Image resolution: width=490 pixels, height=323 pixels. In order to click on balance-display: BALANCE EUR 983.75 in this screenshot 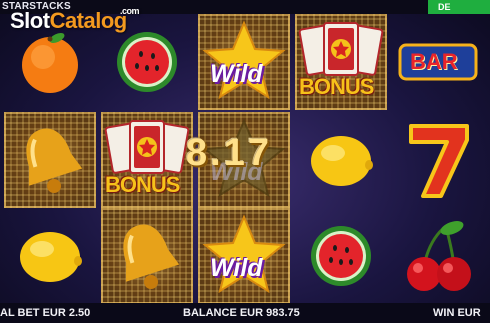, I will do `click(241, 313)`.